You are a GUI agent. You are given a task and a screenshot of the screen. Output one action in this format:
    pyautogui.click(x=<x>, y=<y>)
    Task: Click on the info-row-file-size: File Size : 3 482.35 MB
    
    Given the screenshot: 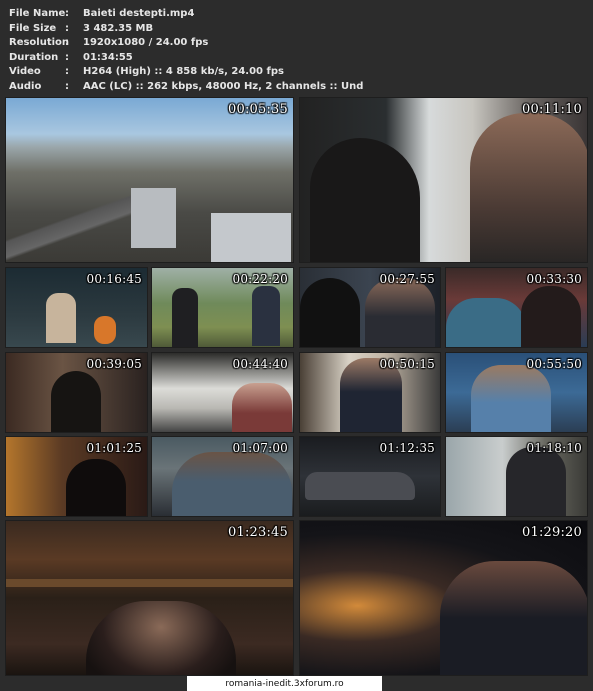 What is the action you would take?
    pyautogui.click(x=186, y=29)
    